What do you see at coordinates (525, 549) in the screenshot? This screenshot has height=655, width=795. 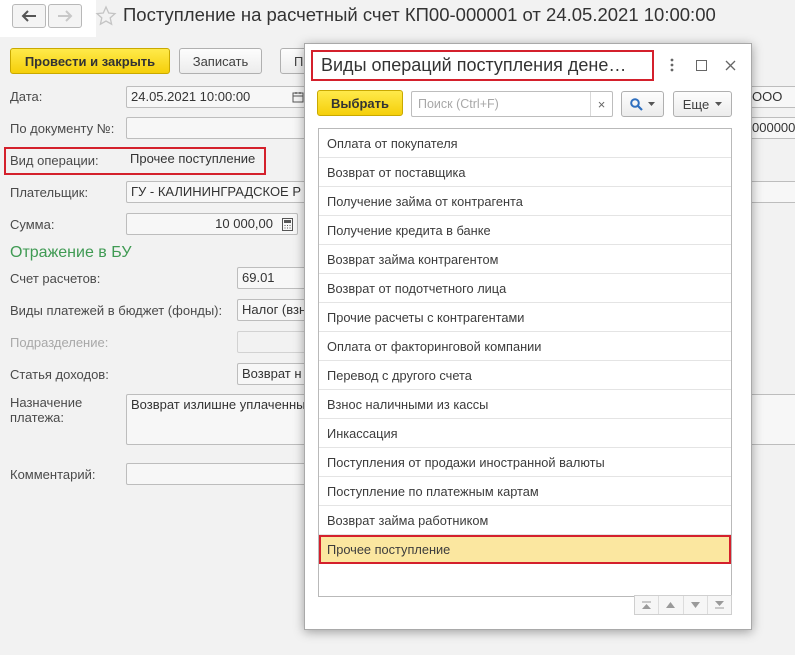 I see `list-item-selected: Прочее поступление` at bounding box center [525, 549].